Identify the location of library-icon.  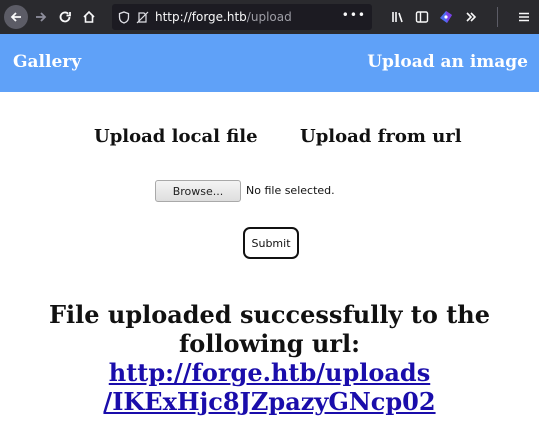
(397, 17).